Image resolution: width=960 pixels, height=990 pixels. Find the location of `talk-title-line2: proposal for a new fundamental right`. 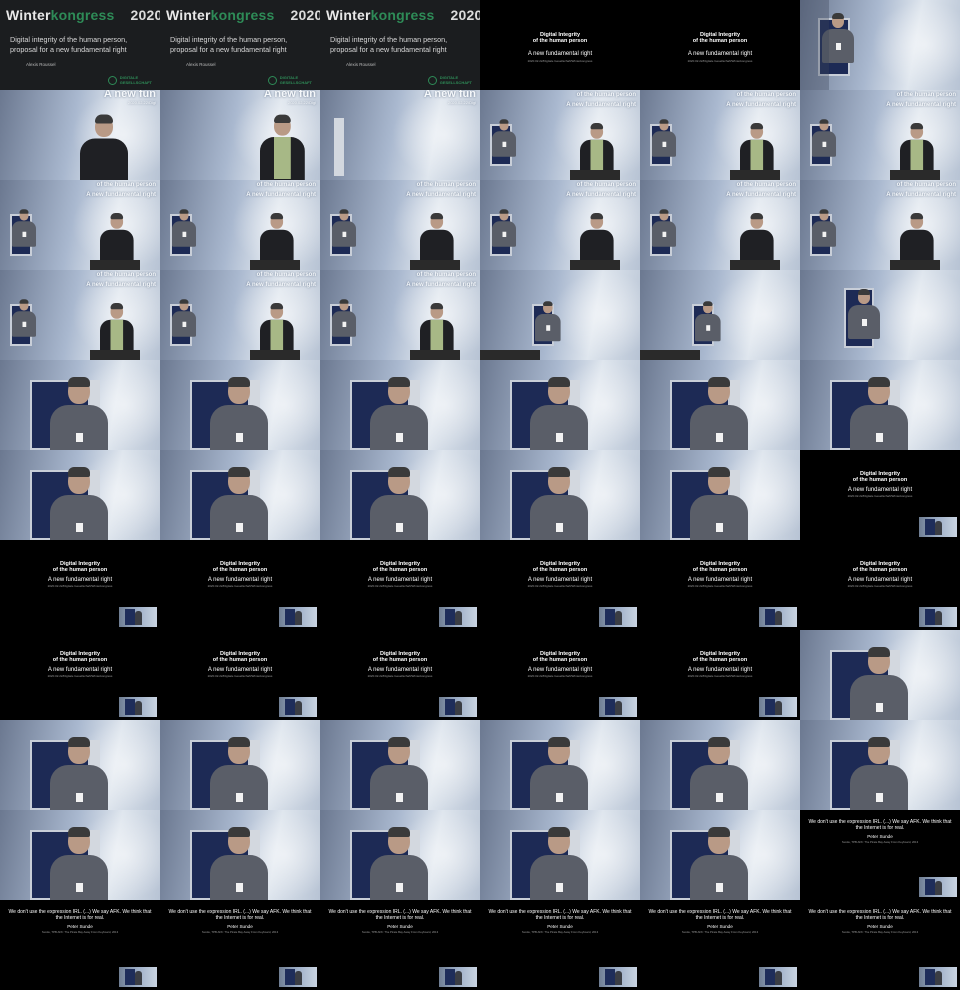

talk-title-line2: proposal for a new fundamental right is located at coordinates (388, 49).